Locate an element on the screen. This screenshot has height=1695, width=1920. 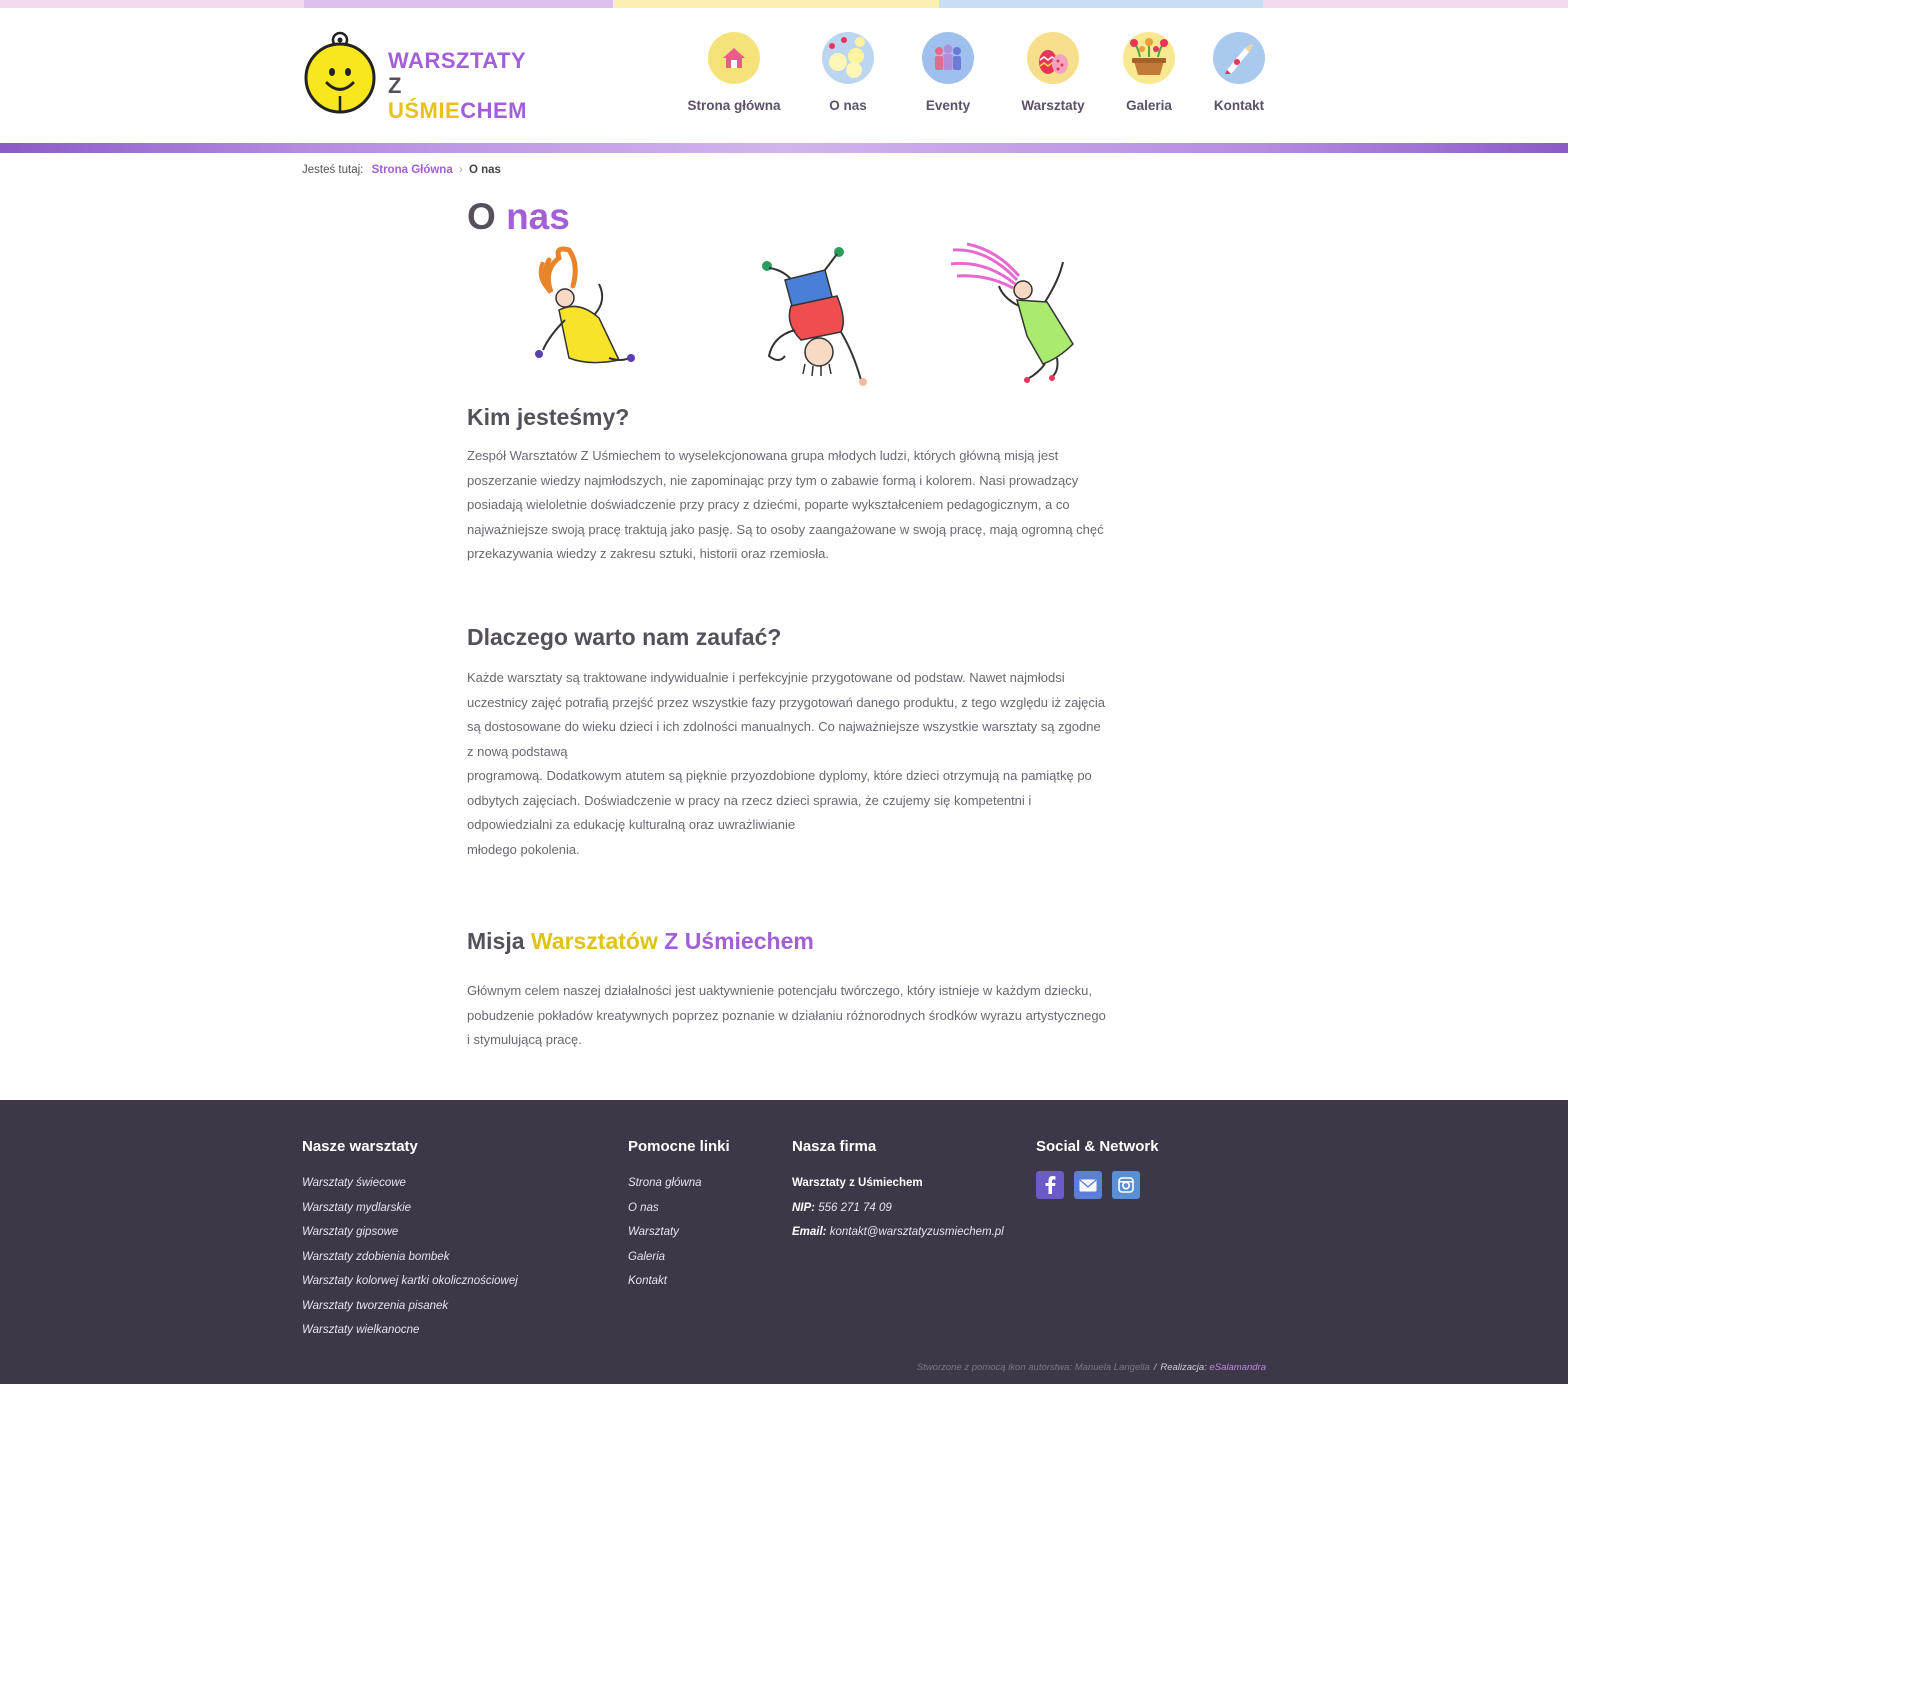
section-heading-mission: Misja Warsztatów Z Uśmiechem is located at coordinates (640, 941).